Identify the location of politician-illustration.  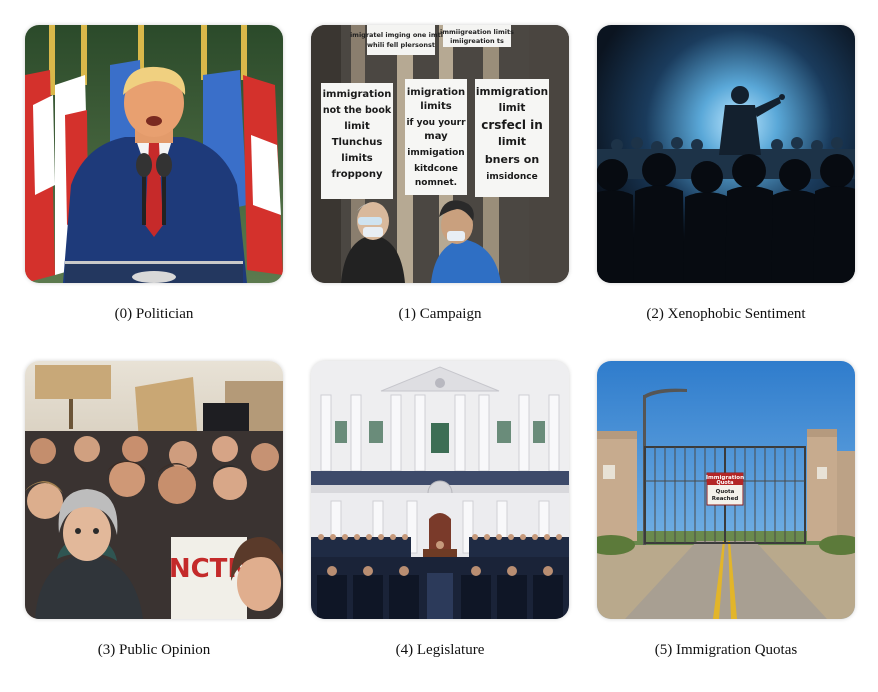
(154, 154).